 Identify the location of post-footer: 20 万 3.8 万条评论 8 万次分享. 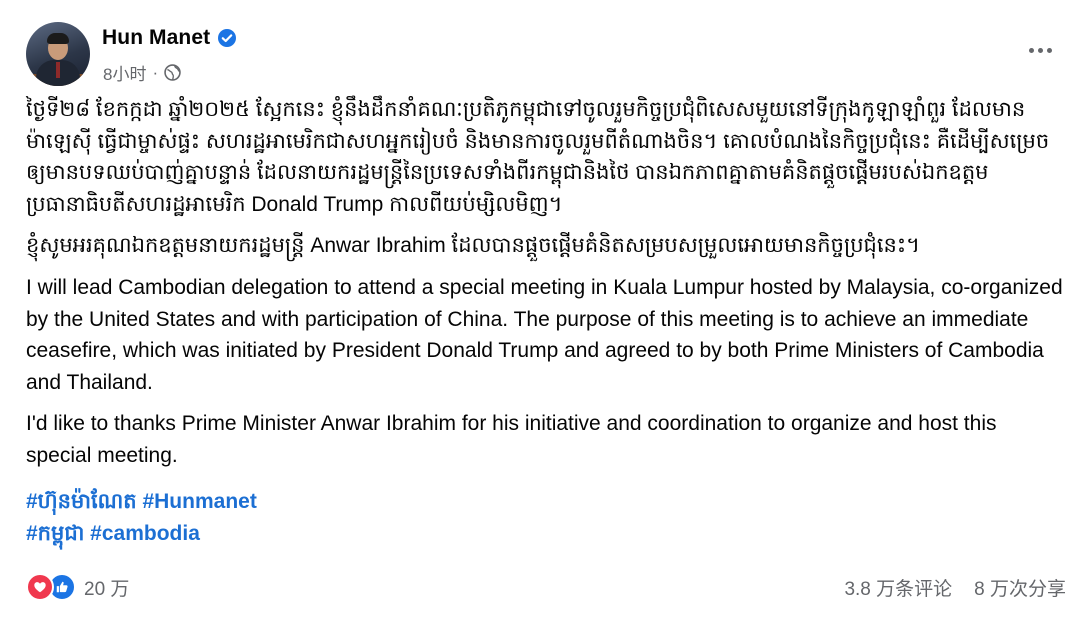
(546, 587).